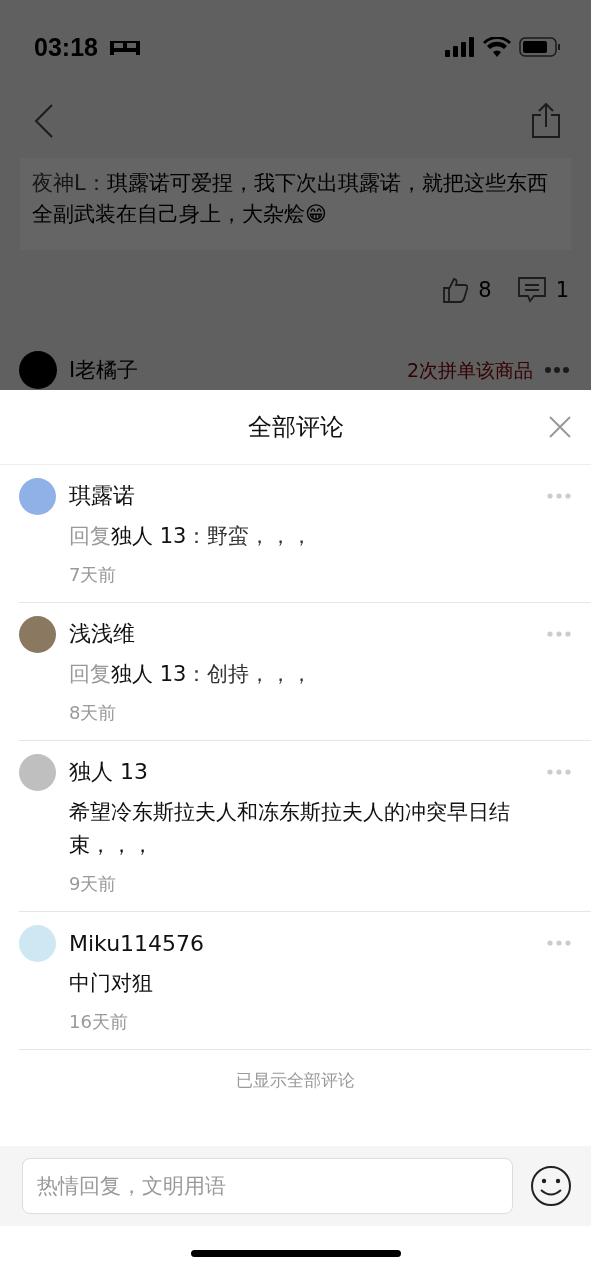  What do you see at coordinates (102, 496) in the screenshot?
I see `username: 琪露诺` at bounding box center [102, 496].